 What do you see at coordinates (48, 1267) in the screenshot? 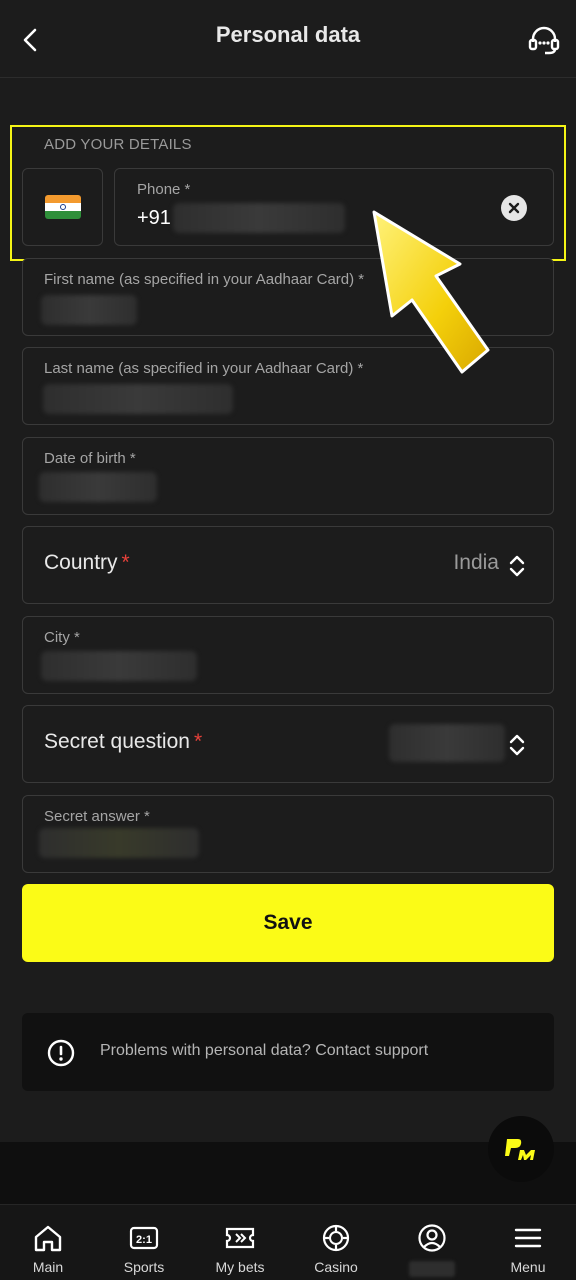
I see `tab-label: Main` at bounding box center [48, 1267].